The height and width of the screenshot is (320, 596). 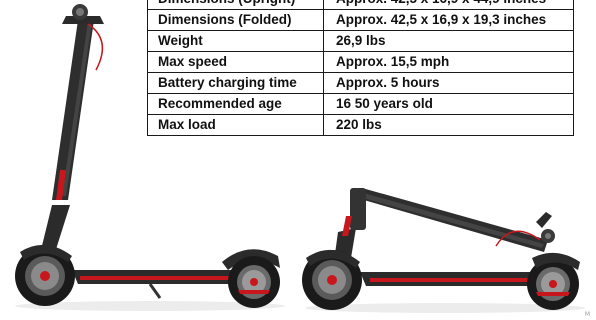 What do you see at coordinates (235, 41) in the screenshot?
I see `spec-label: Weight` at bounding box center [235, 41].